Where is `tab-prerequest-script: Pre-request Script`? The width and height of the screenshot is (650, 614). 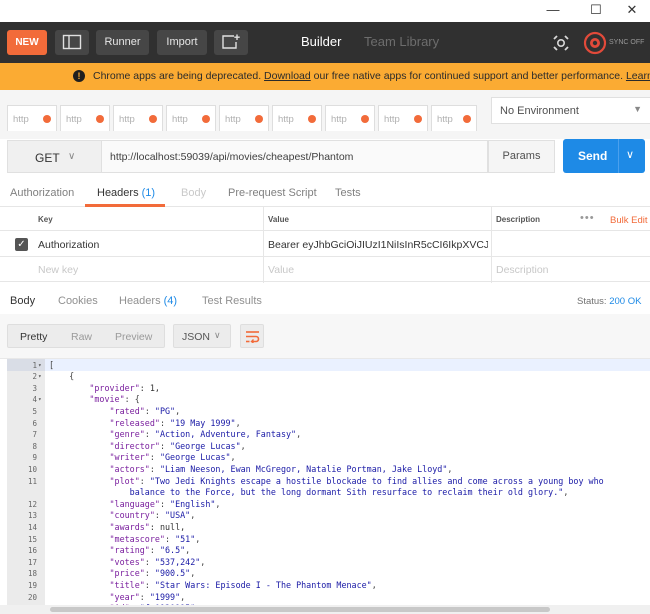
tab-prerequest-script: Pre-request Script is located at coordinates (272, 193).